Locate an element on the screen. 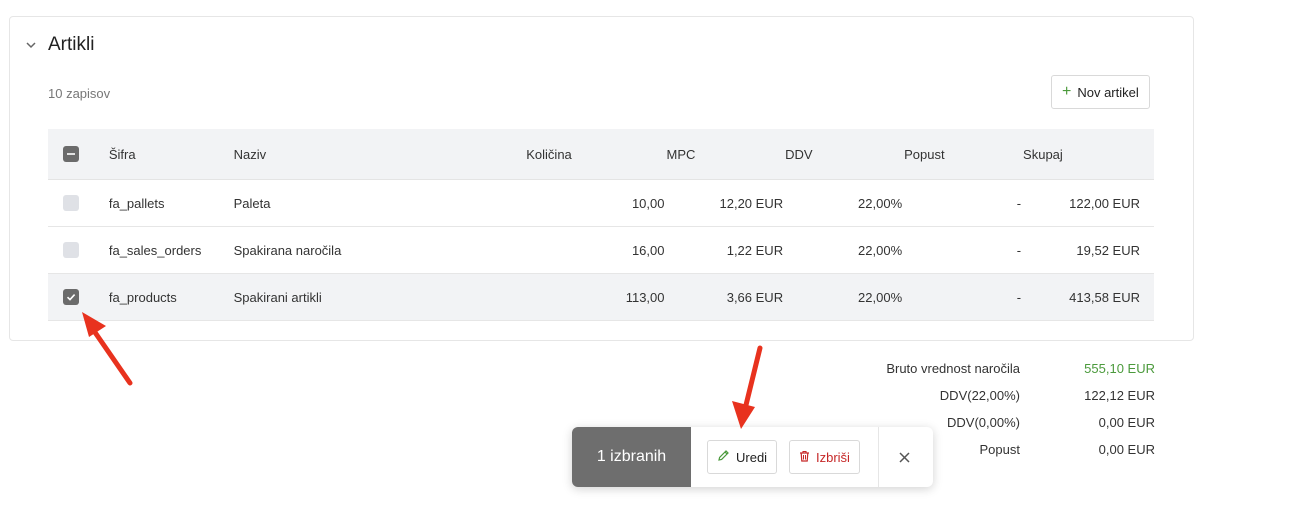 The image size is (1306, 531). new-article-button: + Nov artikel is located at coordinates (1100, 92).